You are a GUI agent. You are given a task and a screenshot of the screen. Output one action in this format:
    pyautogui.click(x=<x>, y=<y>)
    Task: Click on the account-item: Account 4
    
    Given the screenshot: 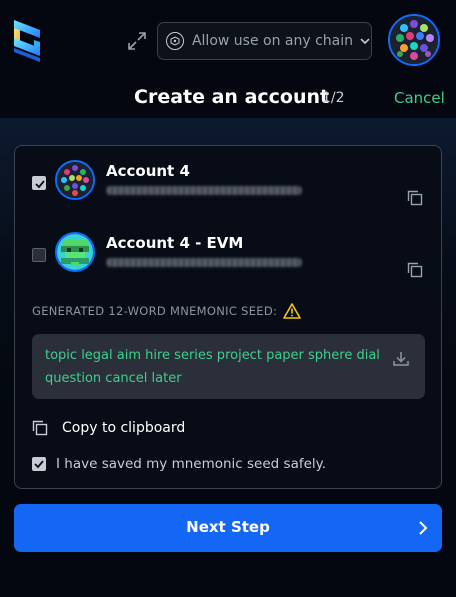 What is the action you would take?
    pyautogui.click(x=229, y=190)
    